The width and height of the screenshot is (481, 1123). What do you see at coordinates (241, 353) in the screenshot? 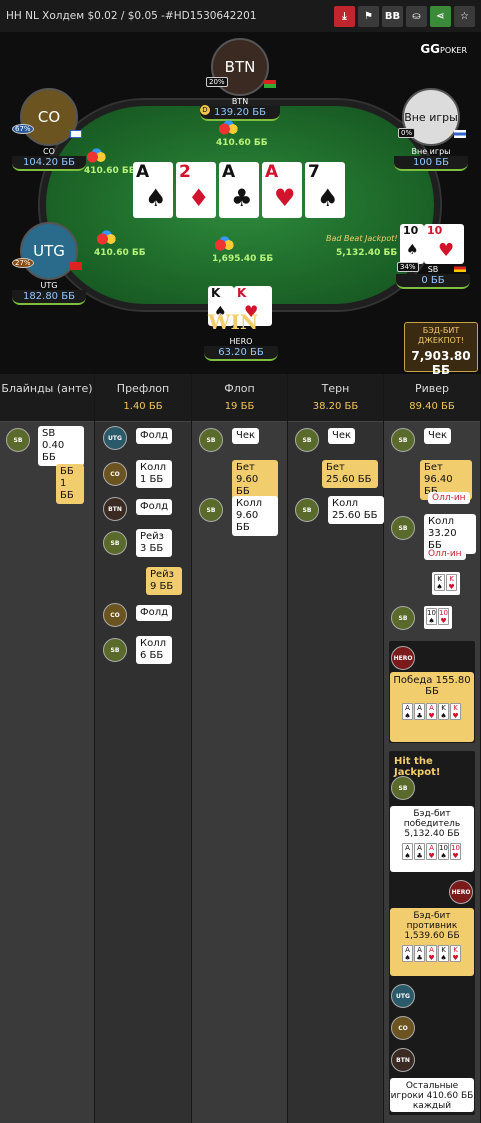
I see `seat-stack: 63.20 ББ` at bounding box center [241, 353].